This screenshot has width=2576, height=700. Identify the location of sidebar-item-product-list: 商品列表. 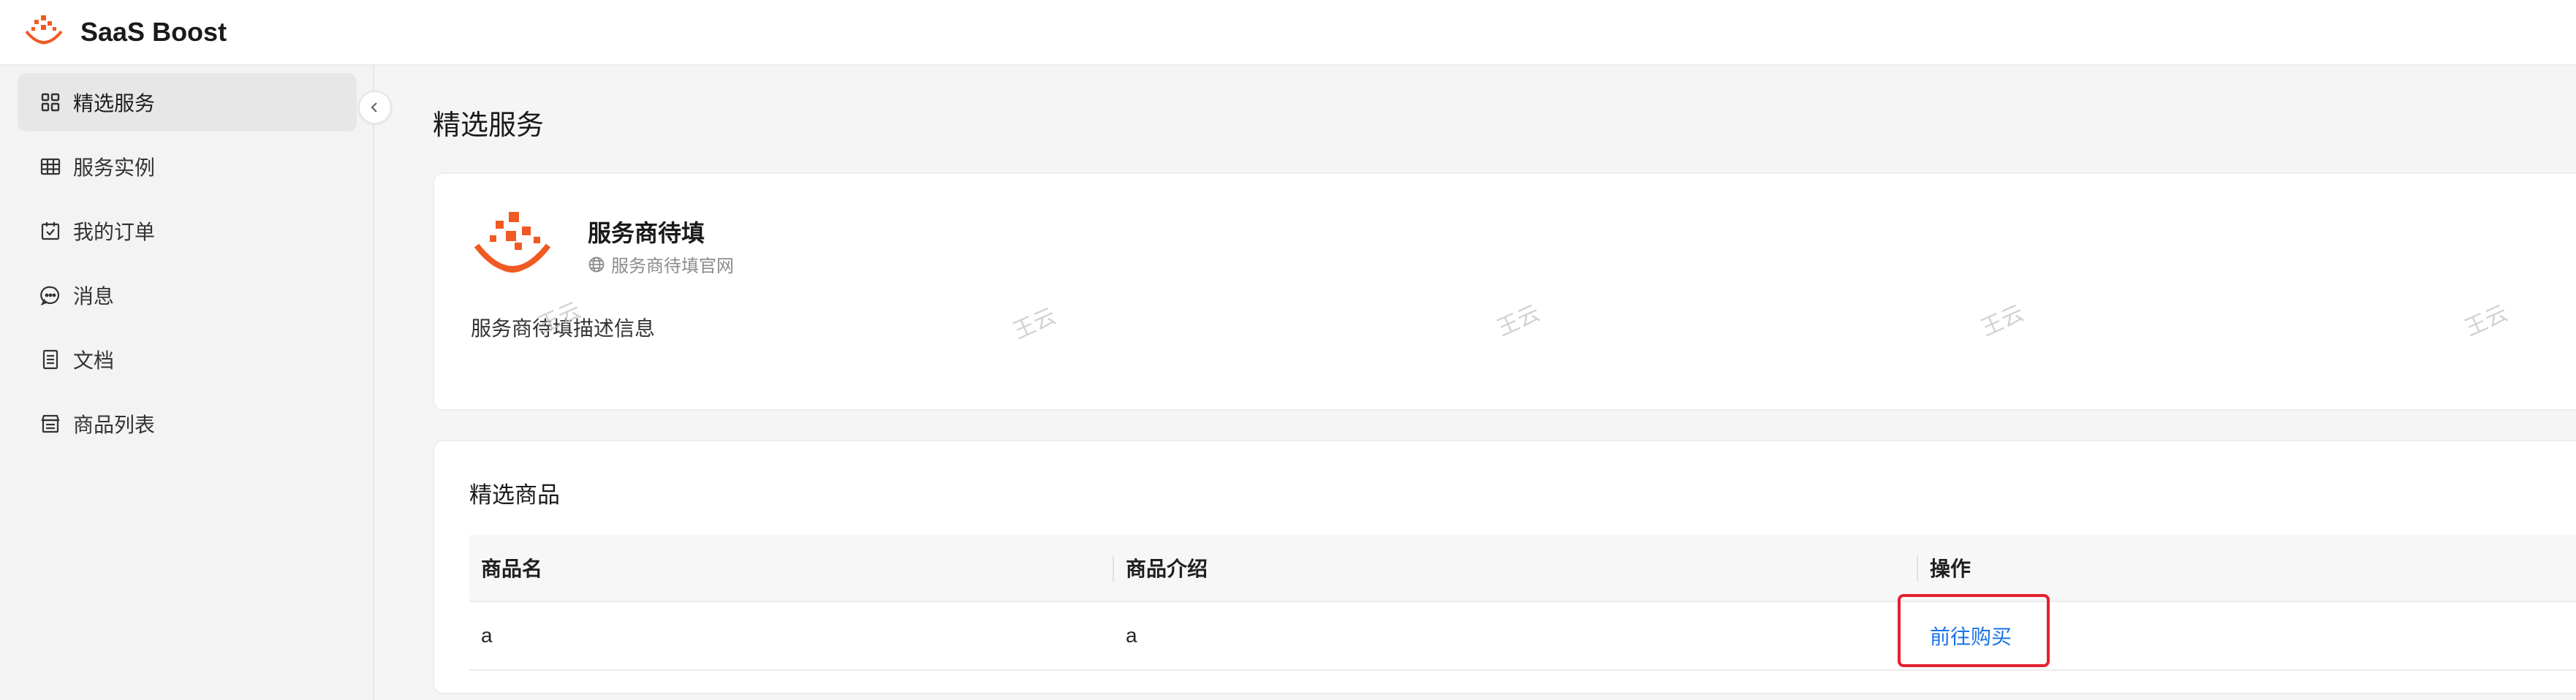
(187, 424).